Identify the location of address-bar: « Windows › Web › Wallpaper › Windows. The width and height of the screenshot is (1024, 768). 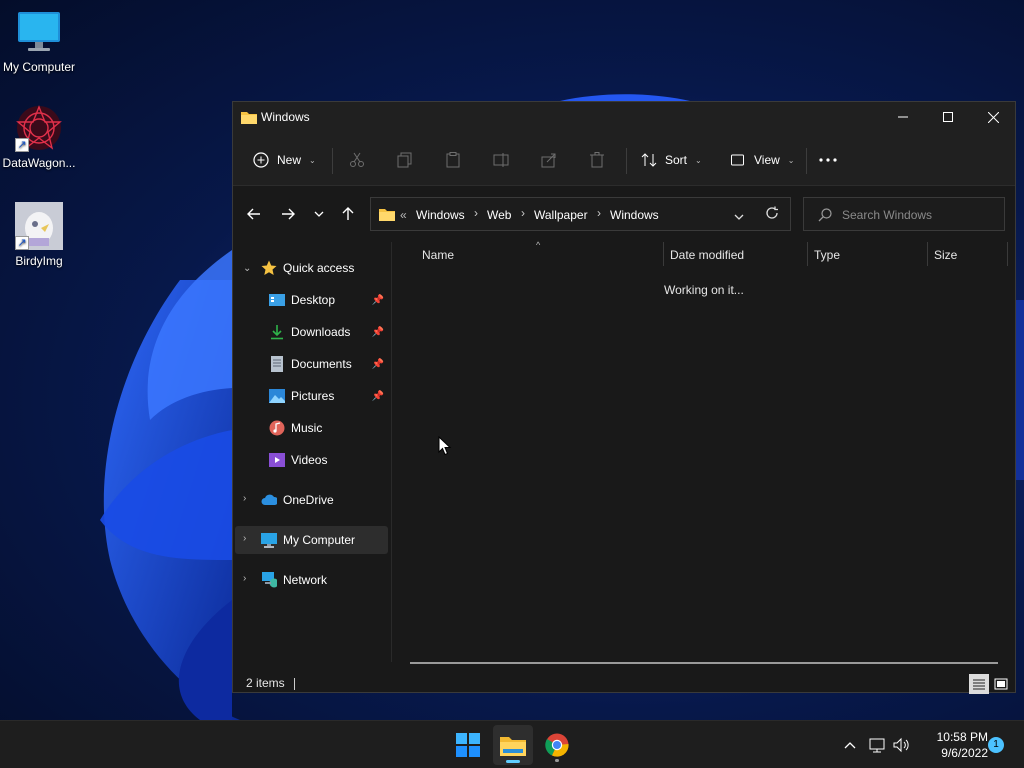
(580, 214).